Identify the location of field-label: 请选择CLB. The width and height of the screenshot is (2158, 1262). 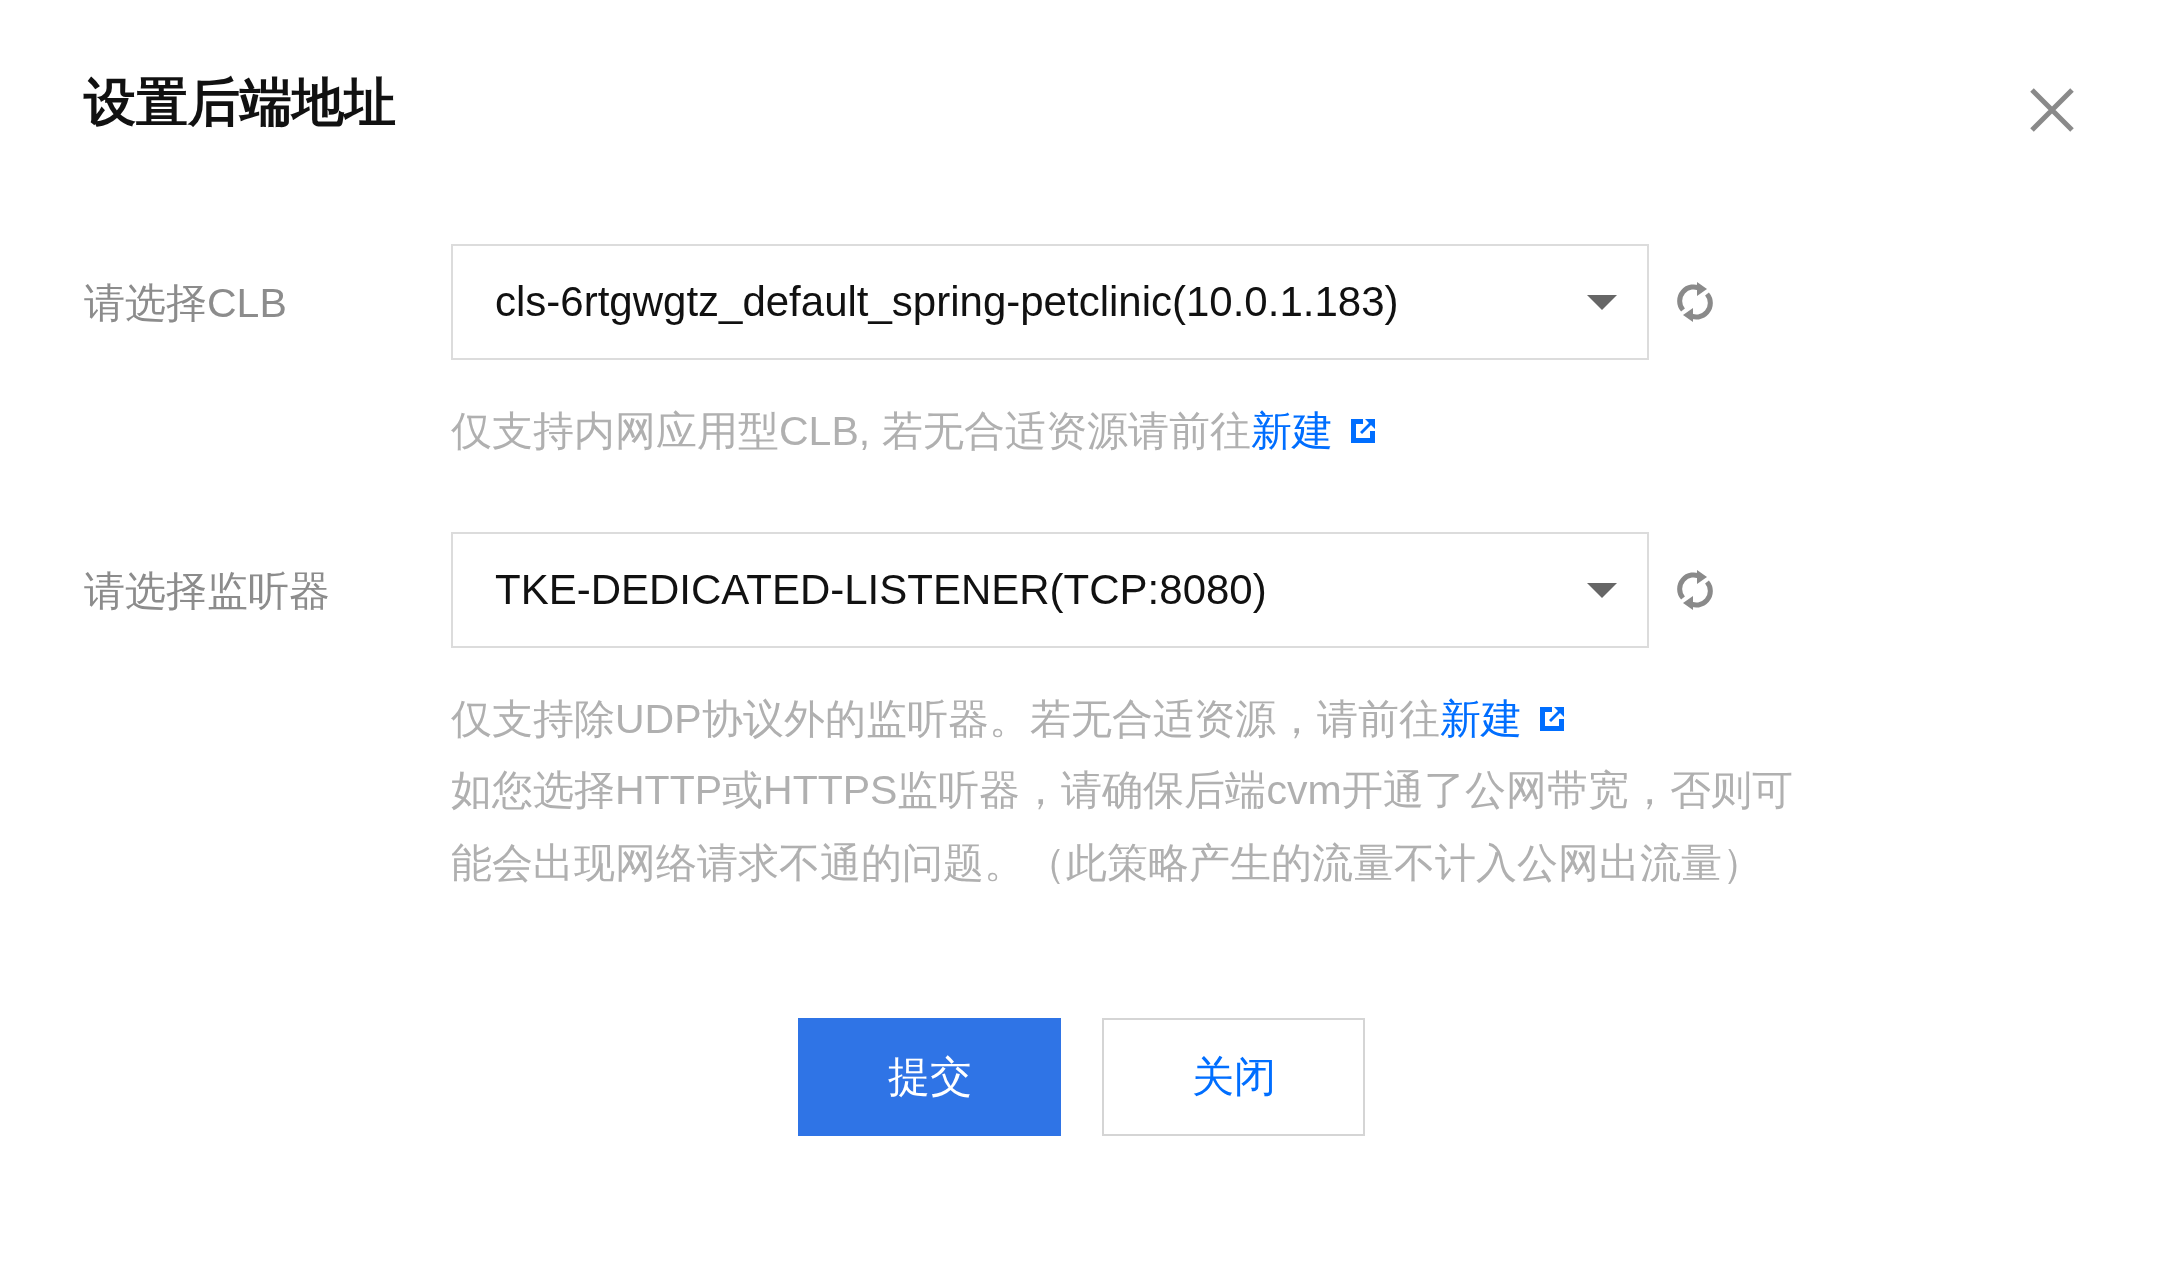
(186, 303).